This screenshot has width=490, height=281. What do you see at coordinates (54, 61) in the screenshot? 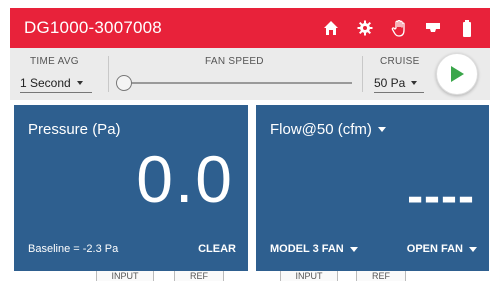
I see `time-avg-label: TIME AVG` at bounding box center [54, 61].